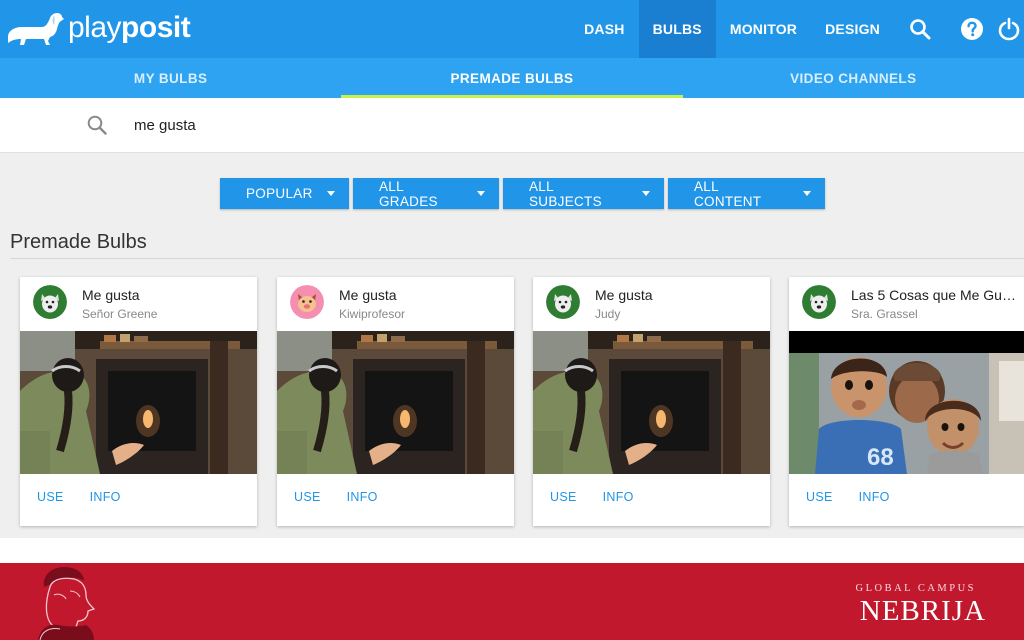 The height and width of the screenshot is (640, 1024). What do you see at coordinates (728, 193) in the screenshot?
I see `filter-label: ALL CONTENT` at bounding box center [728, 193].